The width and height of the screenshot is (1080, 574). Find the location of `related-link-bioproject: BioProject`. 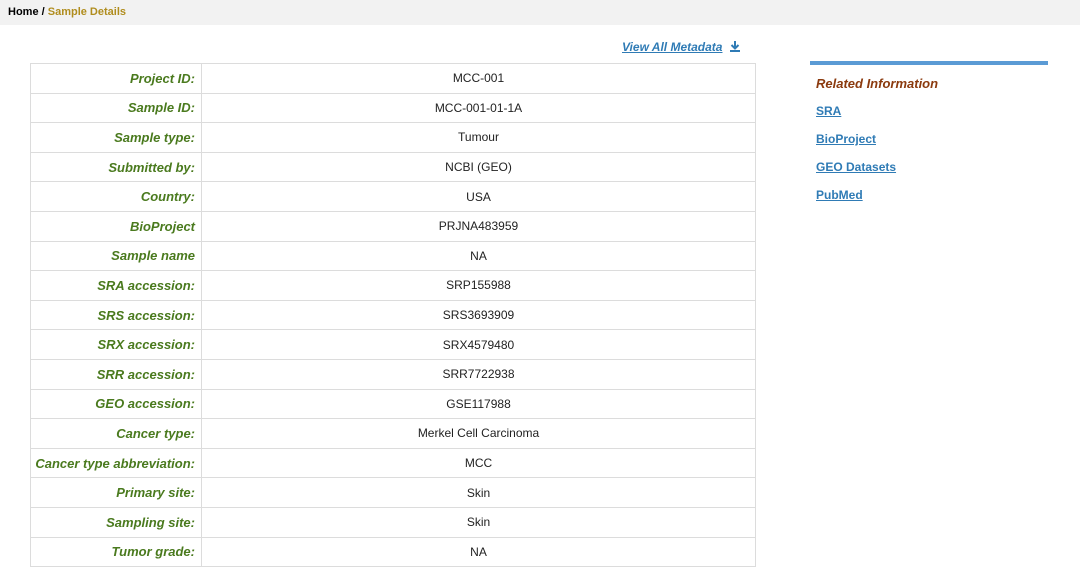

related-link-bioproject: BioProject is located at coordinates (932, 139).